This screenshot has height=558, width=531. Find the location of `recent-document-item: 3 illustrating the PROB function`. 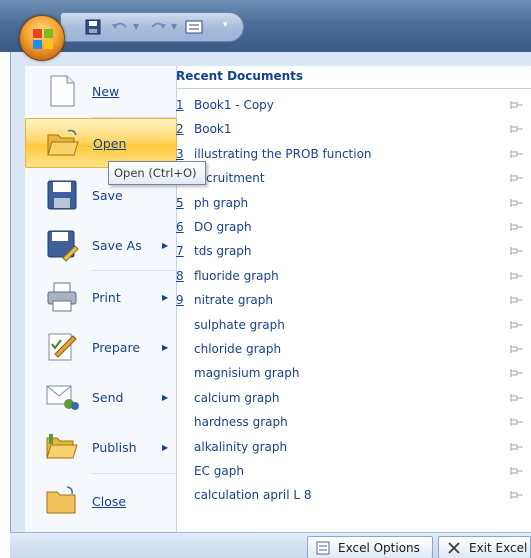

recent-document-item: 3 illustrating the PROB function is located at coordinates (353, 155).